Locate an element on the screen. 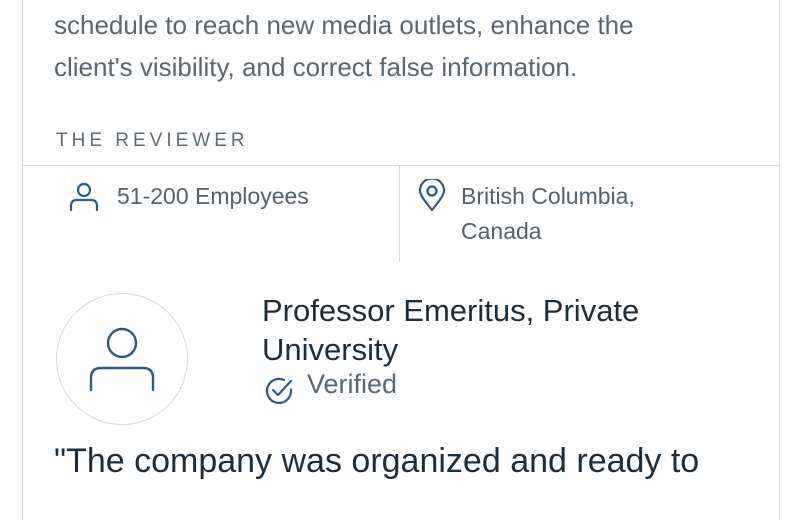  company-size: 51-200 Employees is located at coordinates (213, 196).